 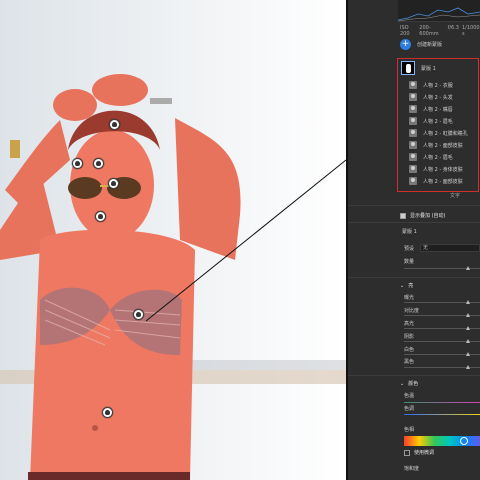 I want to click on mask-name: 蒙版 1, so click(x=428, y=68).